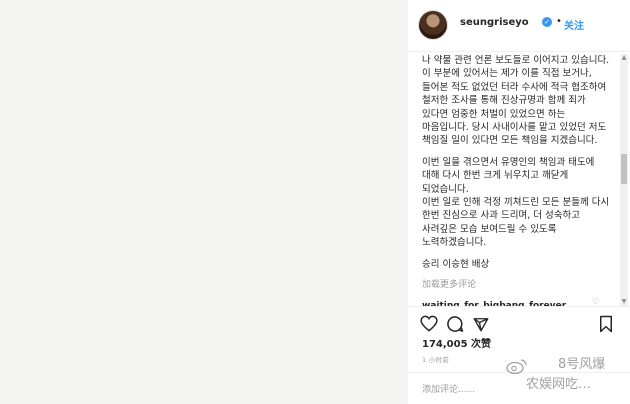 This screenshot has width=630, height=404. I want to click on weibo-logo-icon, so click(516, 366).